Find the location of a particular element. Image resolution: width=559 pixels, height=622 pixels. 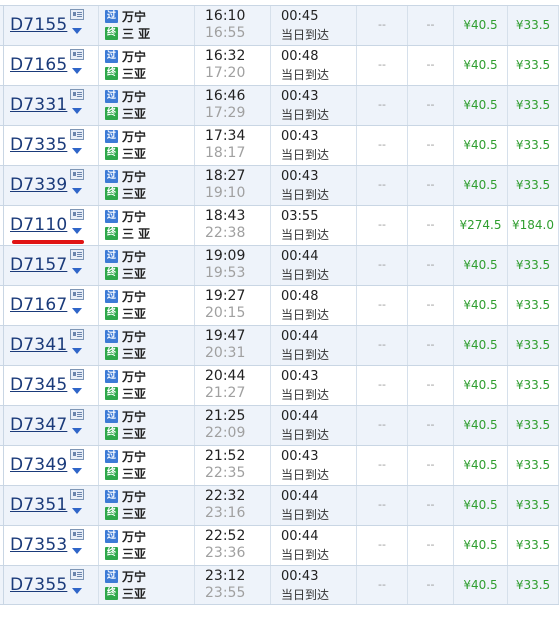

train-number-link: D7165 is located at coordinates (38, 65).